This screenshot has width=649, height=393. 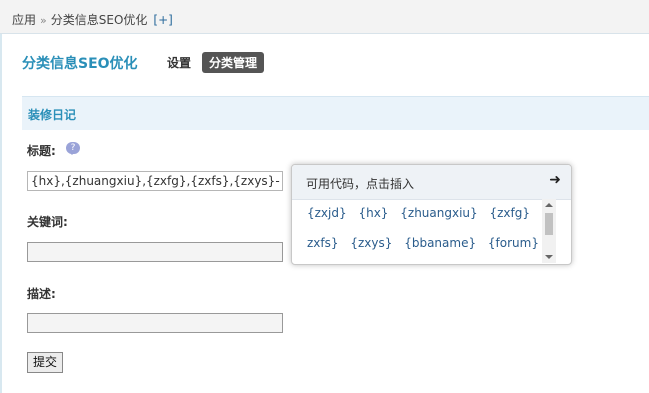 I want to click on title-input: {hx},{zhuangxiu},{zxfg},{zxfs},{zxys}-, so click(x=155, y=181).